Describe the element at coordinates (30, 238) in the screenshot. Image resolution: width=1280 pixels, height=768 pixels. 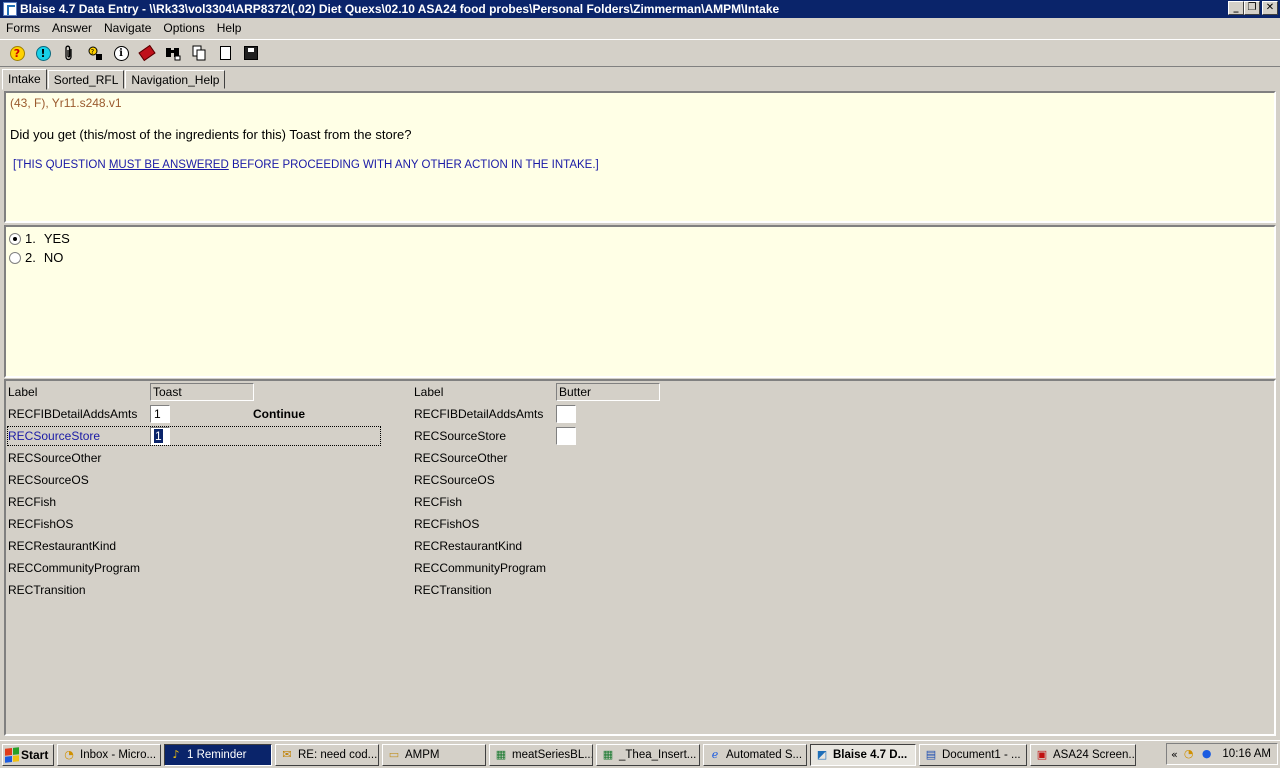
I see `option-code: 1.` at that location.